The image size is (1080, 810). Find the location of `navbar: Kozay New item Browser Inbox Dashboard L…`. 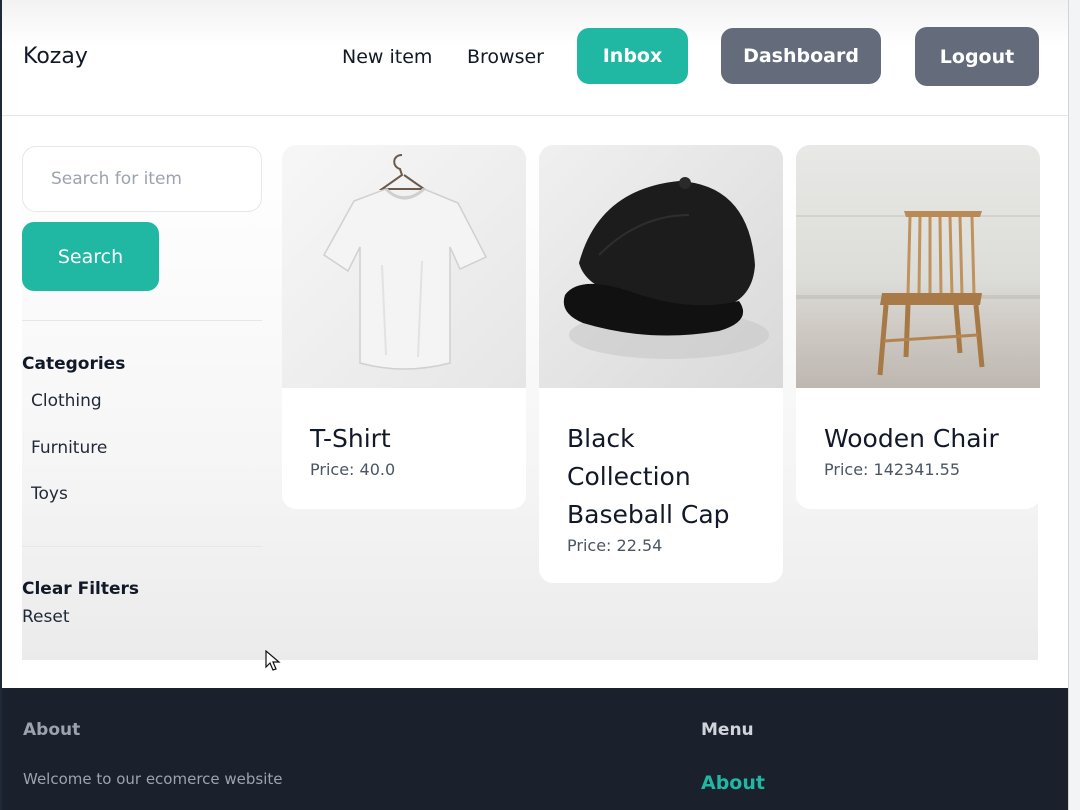

navbar: Kozay New item Browser Inbox Dashboard L… is located at coordinates (535, 58).